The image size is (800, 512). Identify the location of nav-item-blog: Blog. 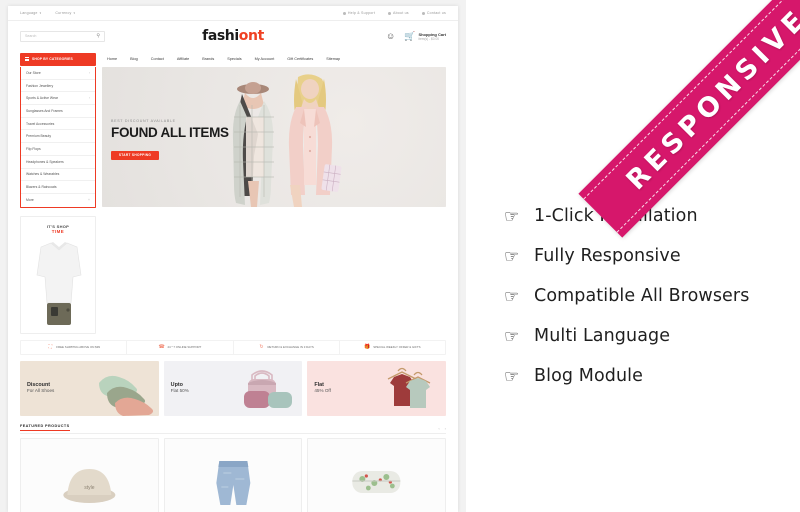
(134, 59).